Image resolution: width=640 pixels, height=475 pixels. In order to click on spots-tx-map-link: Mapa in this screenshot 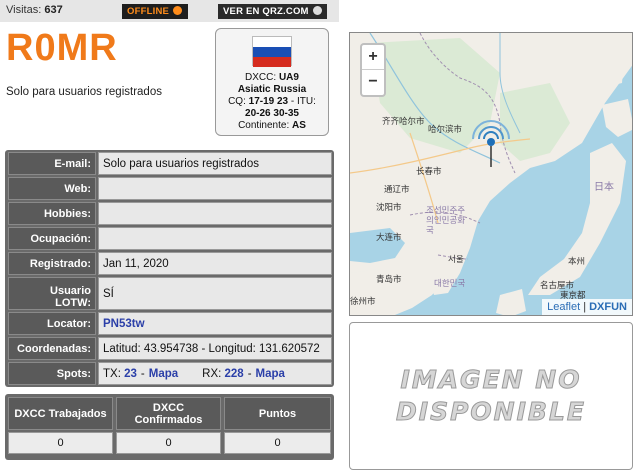, I will do `click(163, 374)`.